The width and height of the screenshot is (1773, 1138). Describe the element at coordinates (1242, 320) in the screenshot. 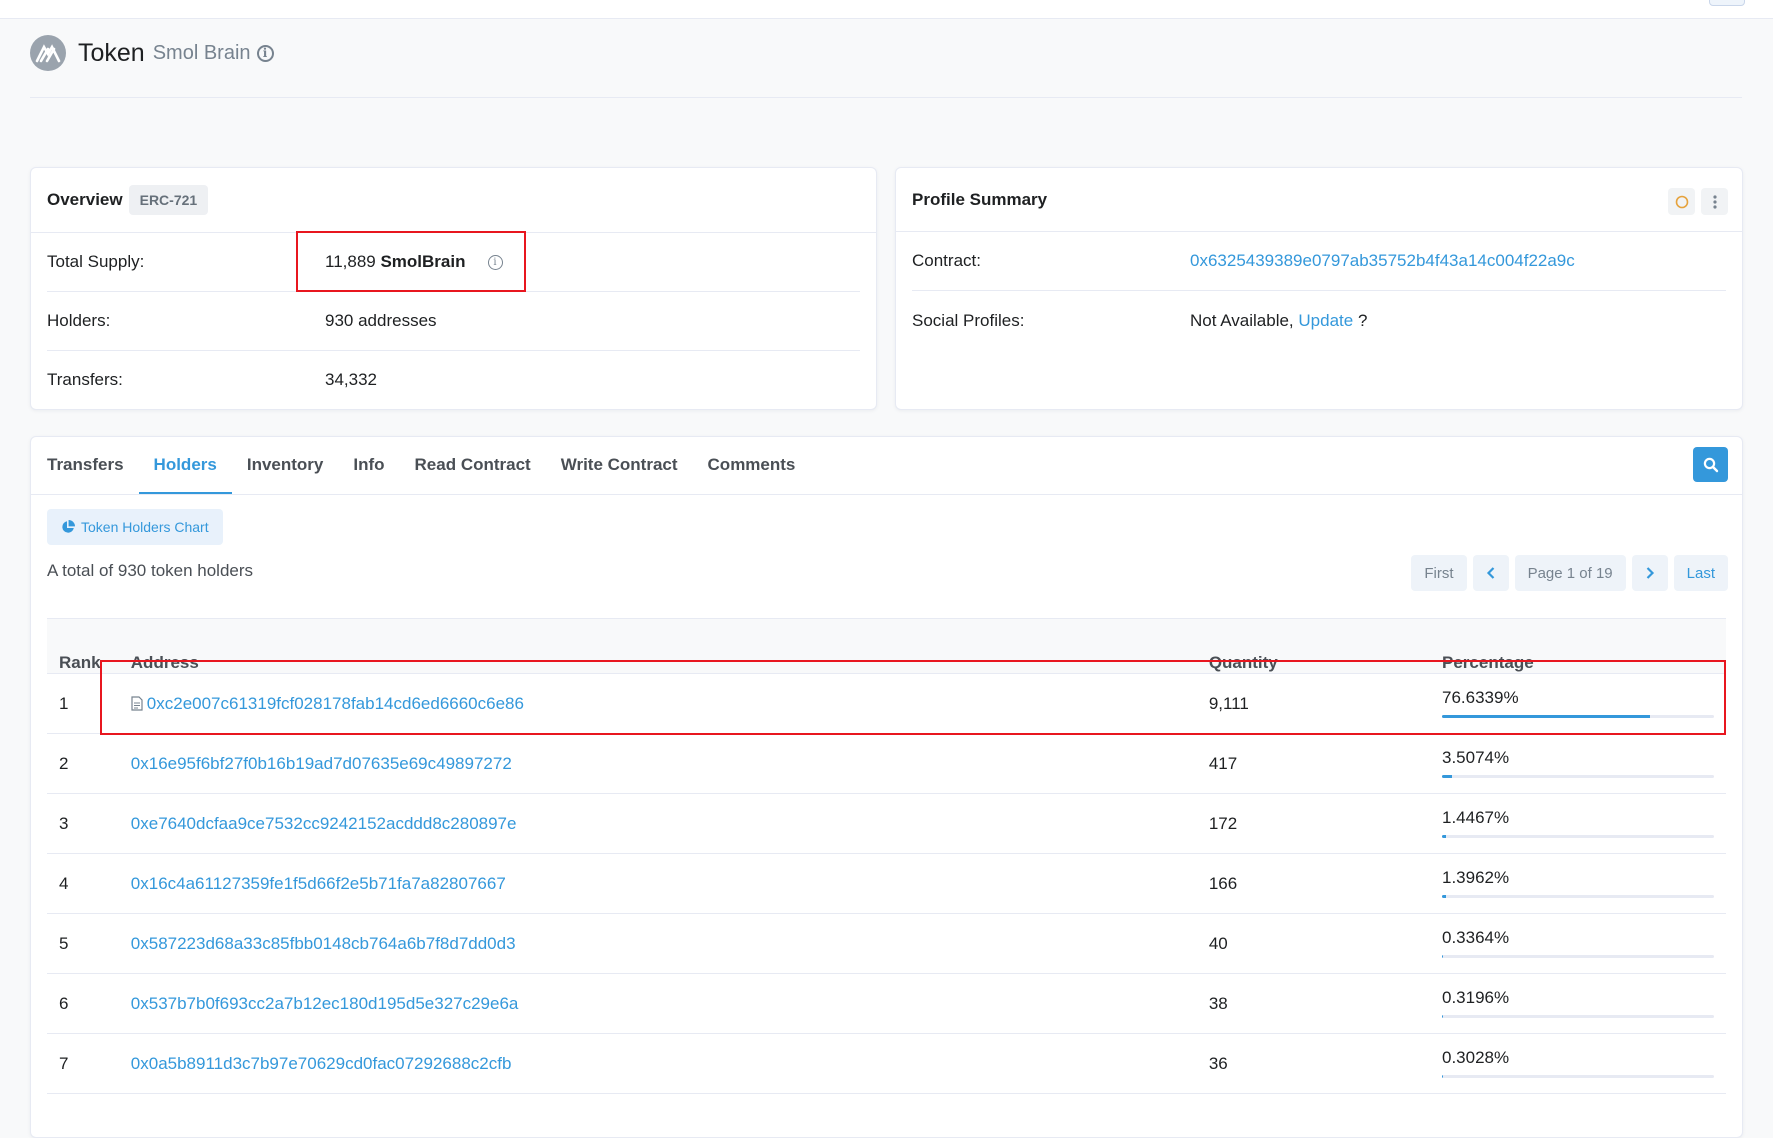

I see `social-profiles-value: Not Available,` at that location.